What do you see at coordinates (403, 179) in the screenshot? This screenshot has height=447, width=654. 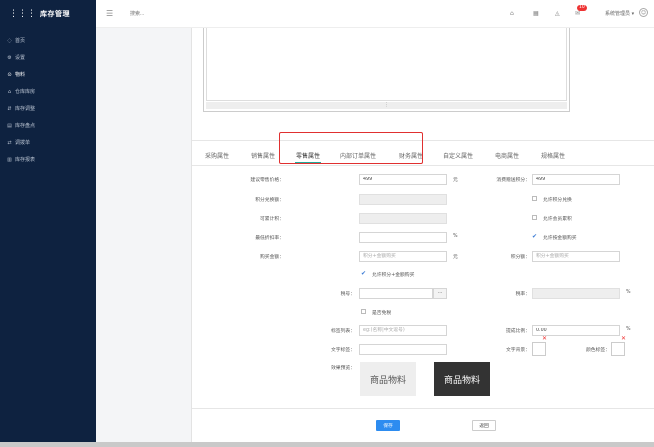 I see `retail-price-input` at bounding box center [403, 179].